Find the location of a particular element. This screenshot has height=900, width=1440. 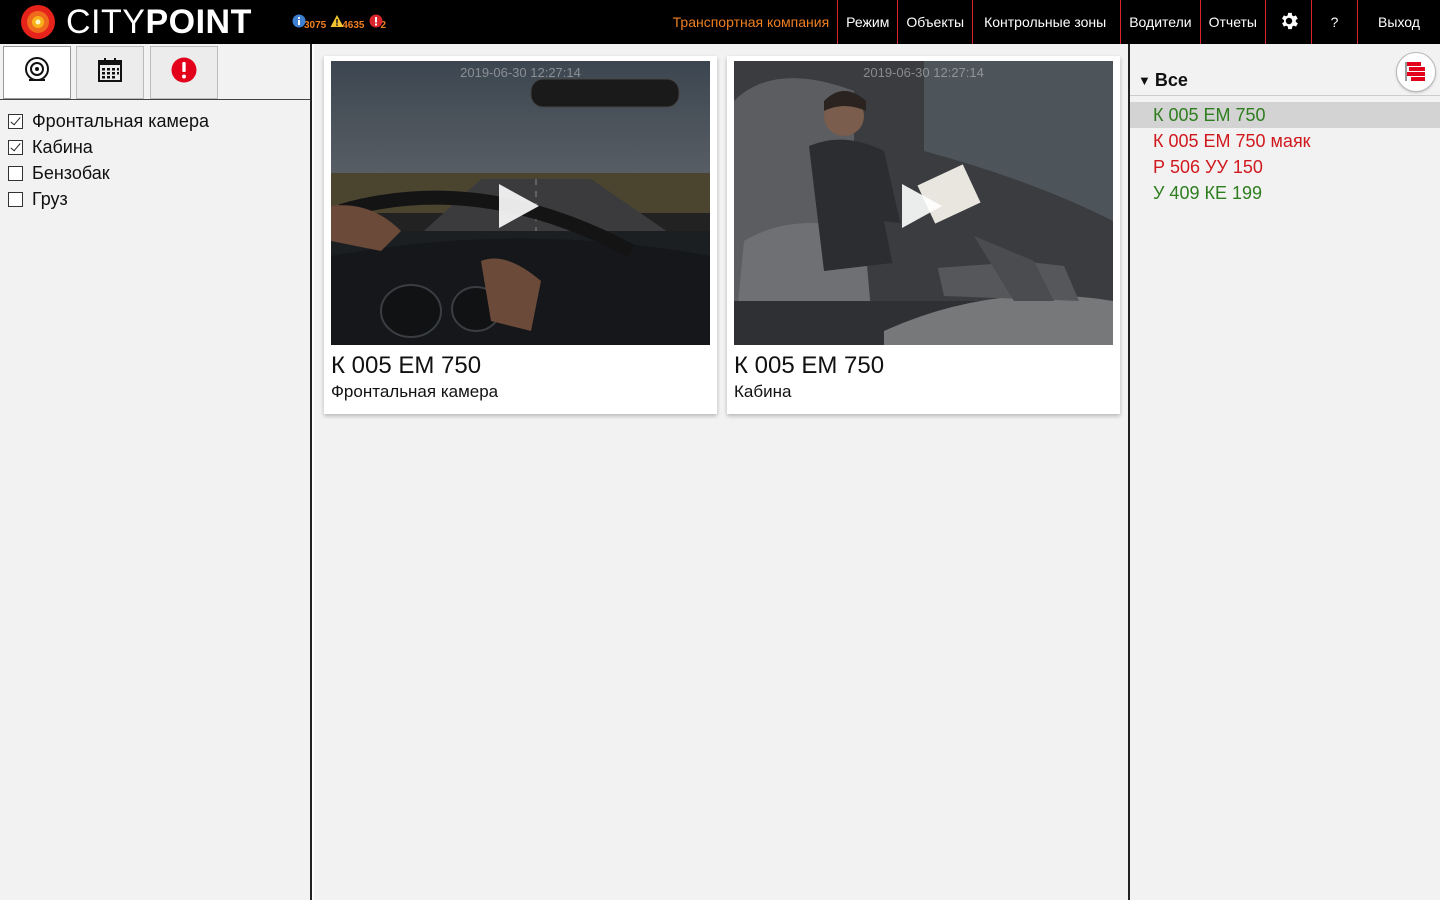

info-icon is located at coordinates (299, 21).